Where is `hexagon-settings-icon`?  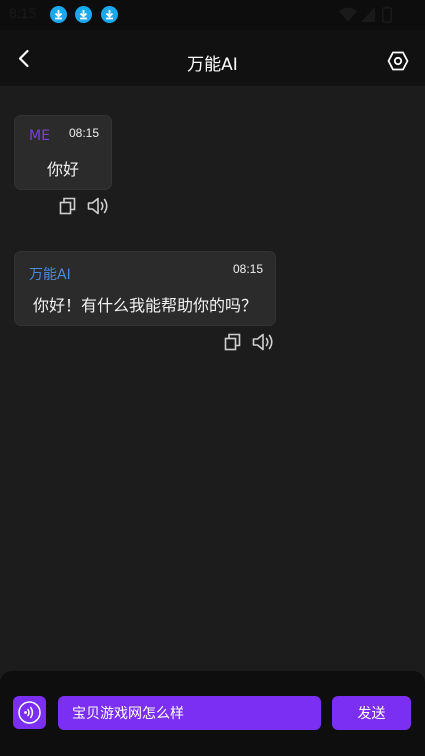 hexagon-settings-icon is located at coordinates (398, 61).